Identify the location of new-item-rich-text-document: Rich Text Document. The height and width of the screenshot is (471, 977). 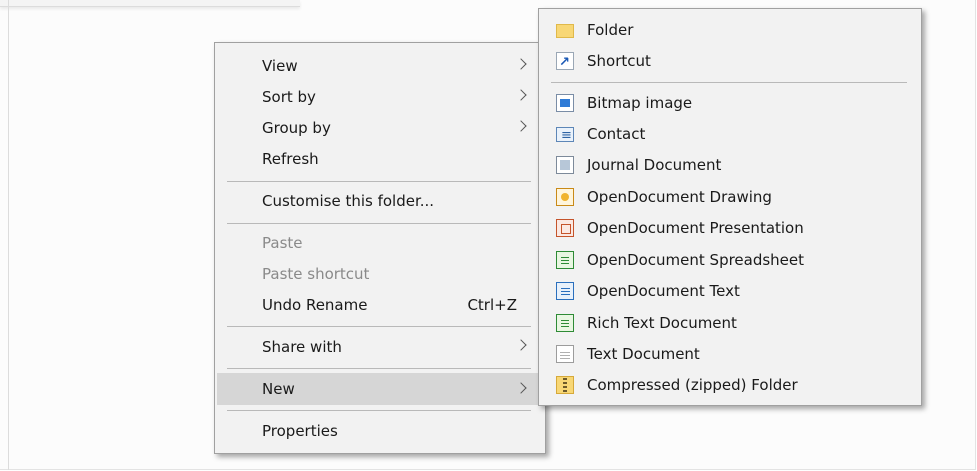
(730, 323).